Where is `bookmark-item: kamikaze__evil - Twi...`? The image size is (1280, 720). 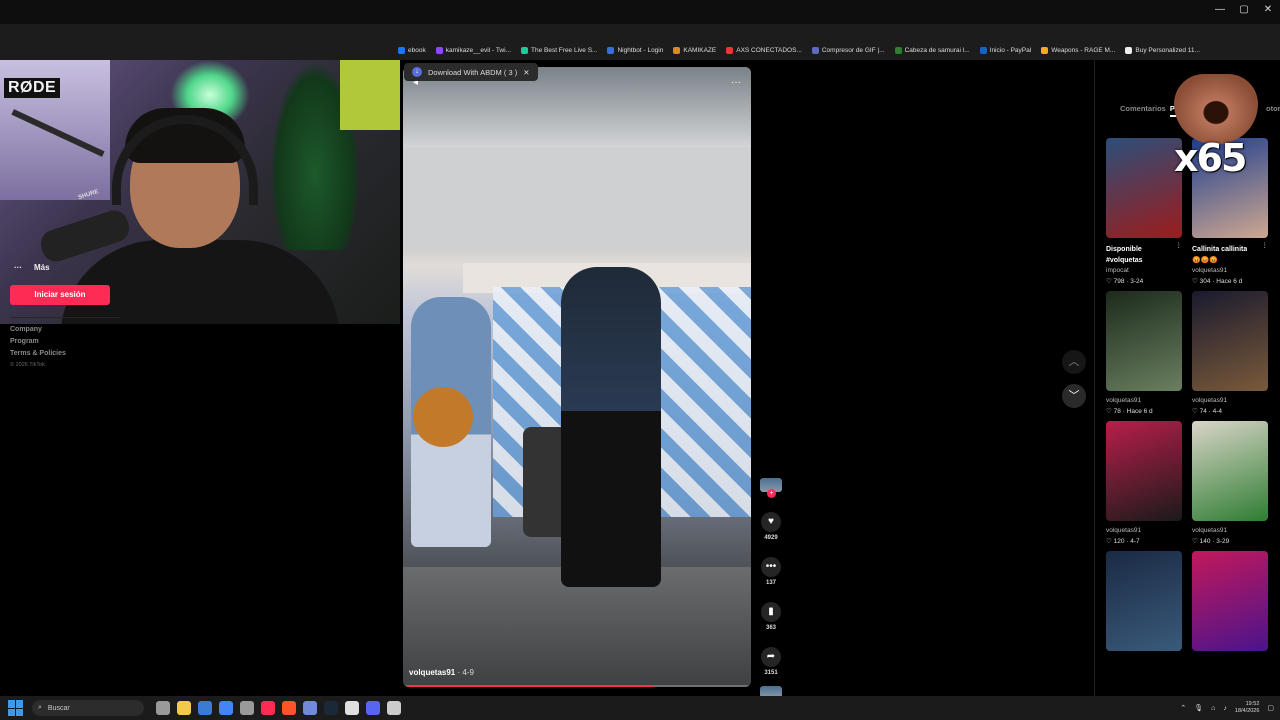
bookmark-item: kamikaze__evil - Twi... is located at coordinates (473, 50).